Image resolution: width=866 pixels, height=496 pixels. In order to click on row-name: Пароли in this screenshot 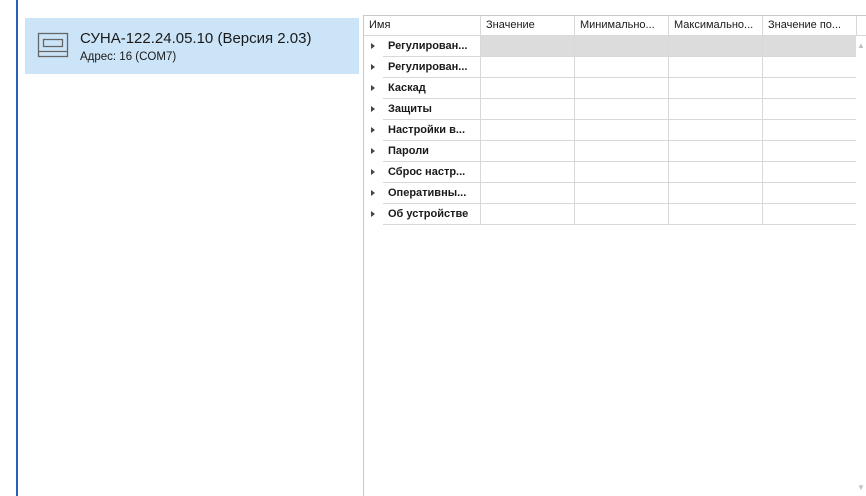, I will do `click(432, 151)`.